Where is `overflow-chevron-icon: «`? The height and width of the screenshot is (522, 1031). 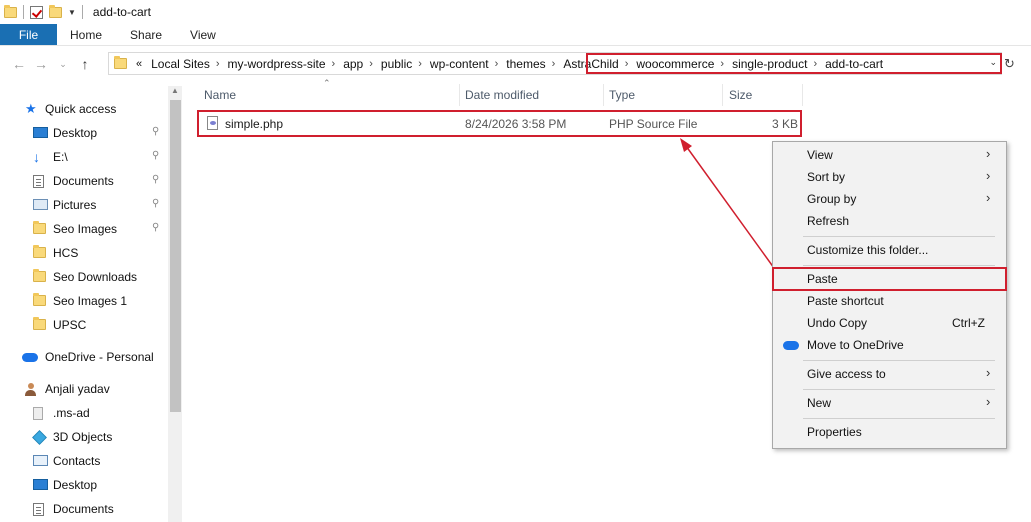
overflow-chevron-icon: « is located at coordinates (139, 64).